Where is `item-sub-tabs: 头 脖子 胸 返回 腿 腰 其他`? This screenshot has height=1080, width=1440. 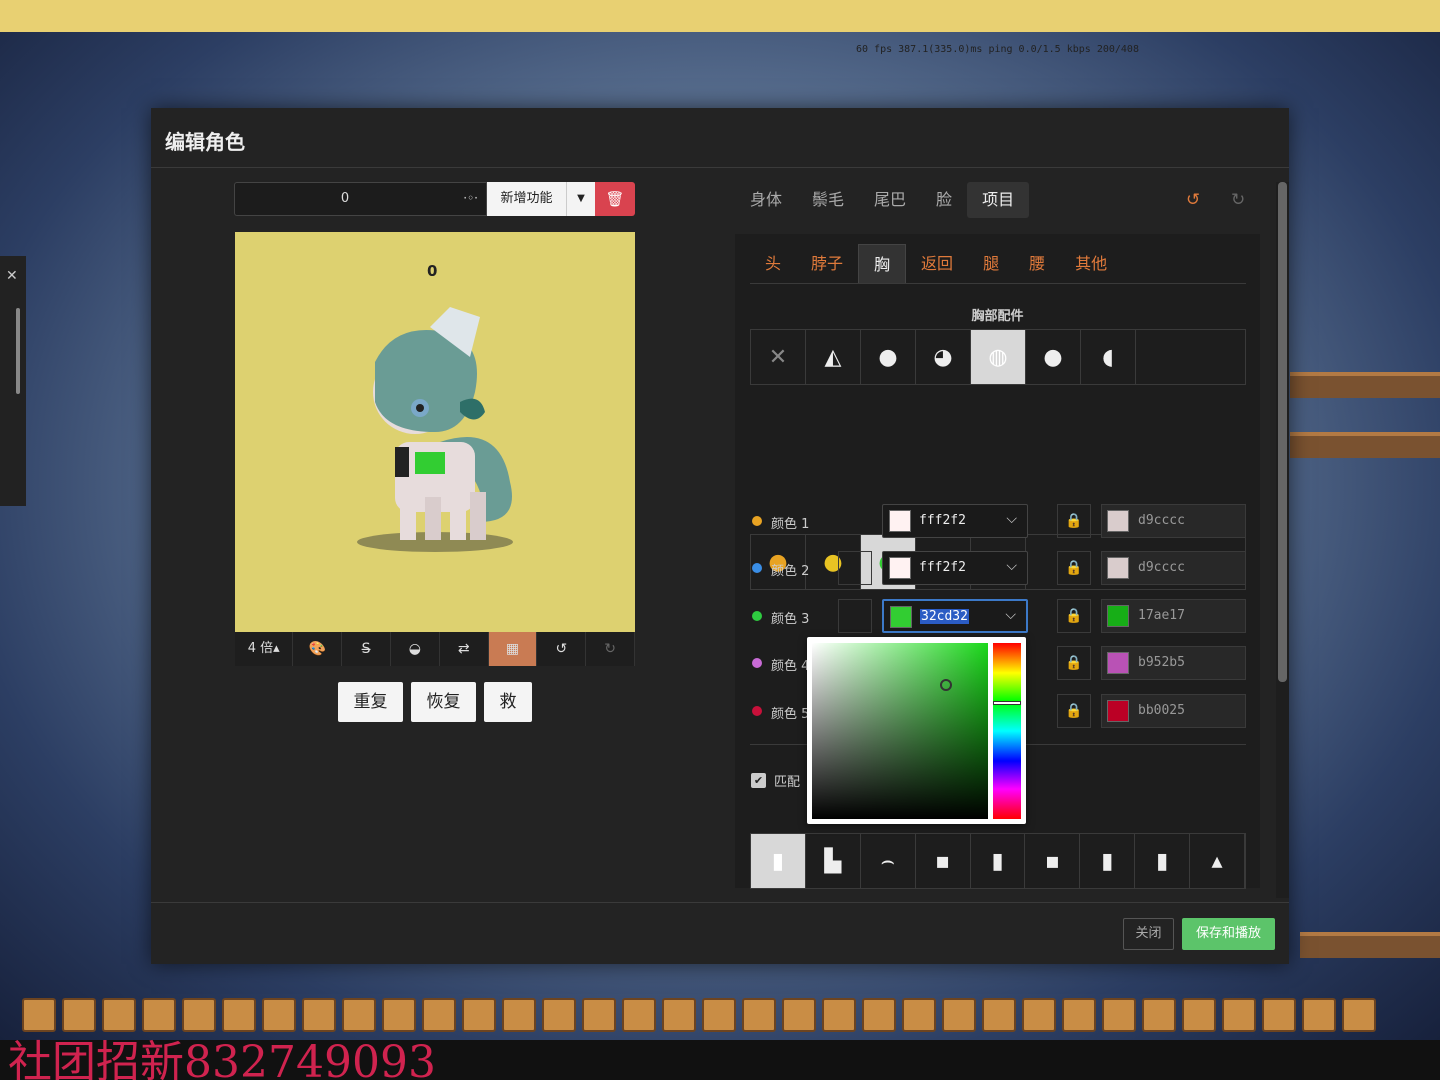
item-sub-tabs: 头 脖子 胸 返回 腿 腰 其他 is located at coordinates (998, 264).